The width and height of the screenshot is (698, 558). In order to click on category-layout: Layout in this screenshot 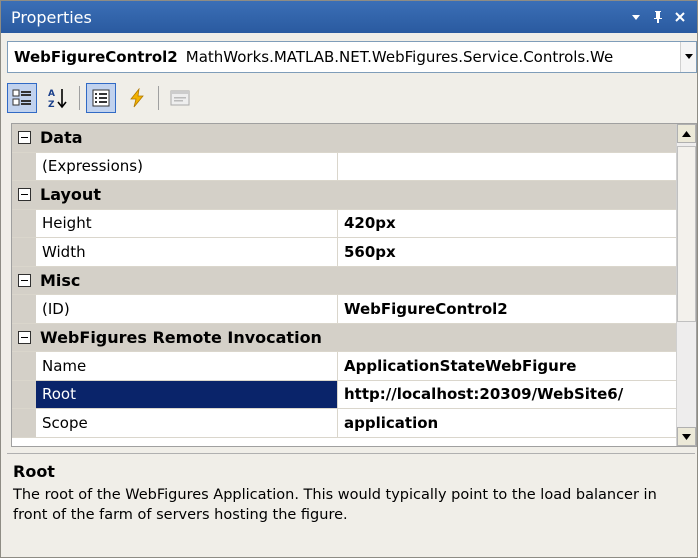, I will do `click(345, 195)`.